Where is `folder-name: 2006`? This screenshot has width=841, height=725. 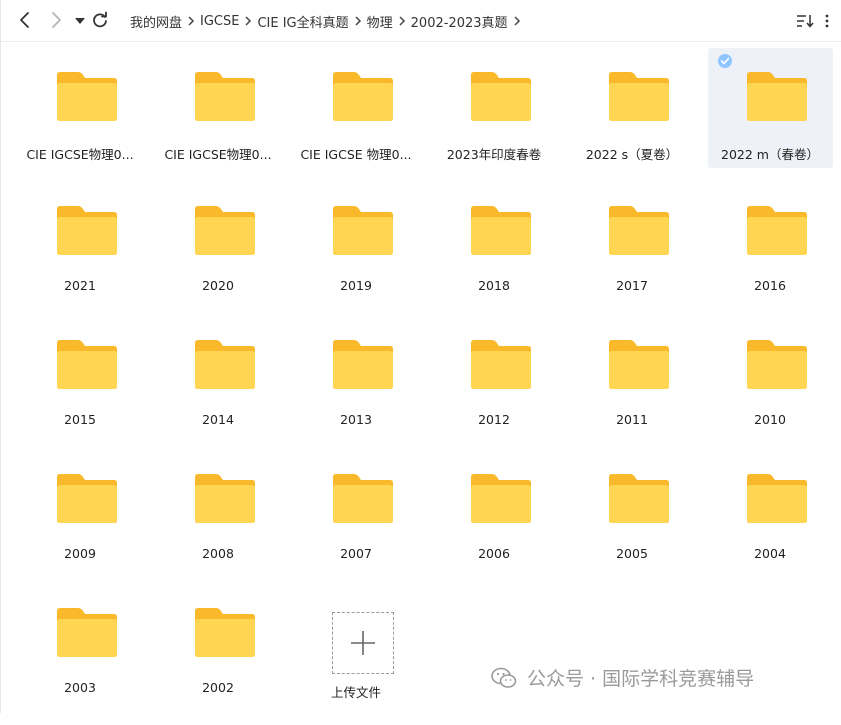 folder-name: 2006 is located at coordinates (494, 553).